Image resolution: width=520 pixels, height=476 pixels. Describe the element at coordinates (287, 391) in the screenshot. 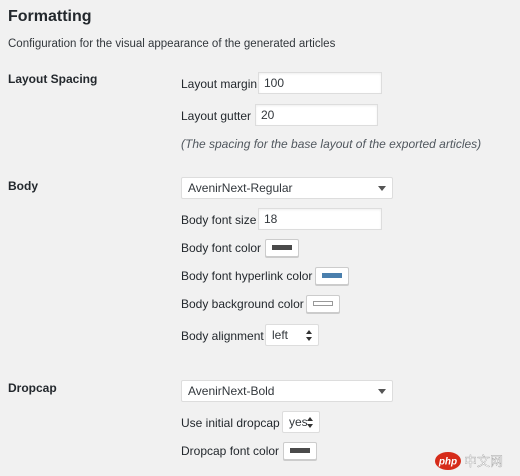

I see `dropcap-font-select: AvenirNext-Bold` at that location.